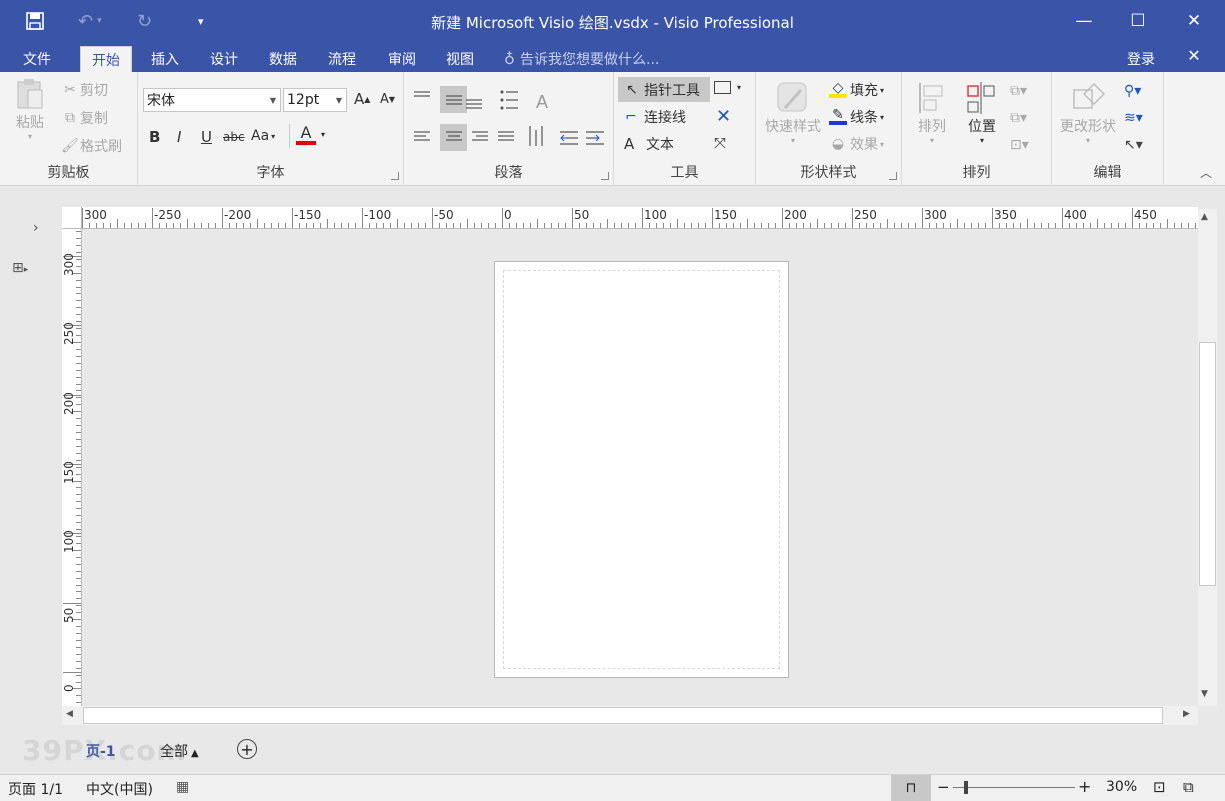 The height and width of the screenshot is (801, 1225). I want to click on close-icon: ✕, so click(1194, 21).